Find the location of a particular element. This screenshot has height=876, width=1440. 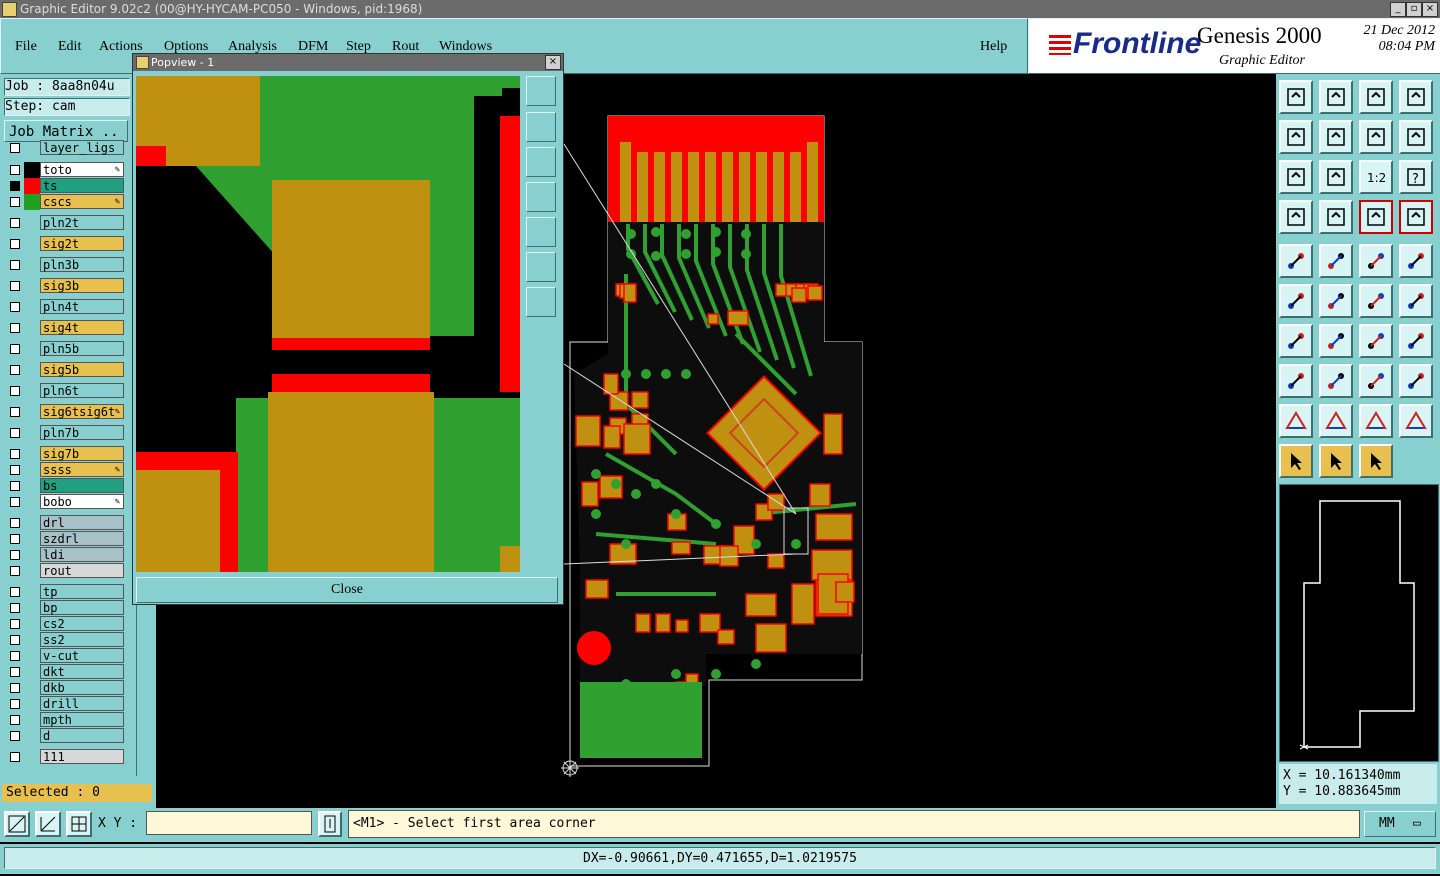

layer-display-icon is located at coordinates (1376, 217).